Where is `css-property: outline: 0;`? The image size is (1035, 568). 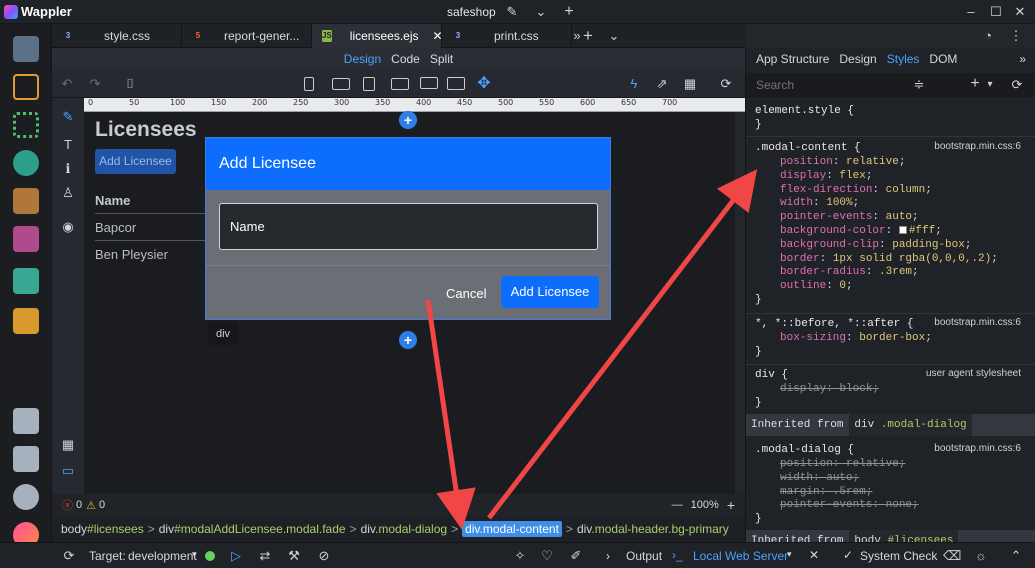 css-property: outline: 0; is located at coordinates (816, 286).